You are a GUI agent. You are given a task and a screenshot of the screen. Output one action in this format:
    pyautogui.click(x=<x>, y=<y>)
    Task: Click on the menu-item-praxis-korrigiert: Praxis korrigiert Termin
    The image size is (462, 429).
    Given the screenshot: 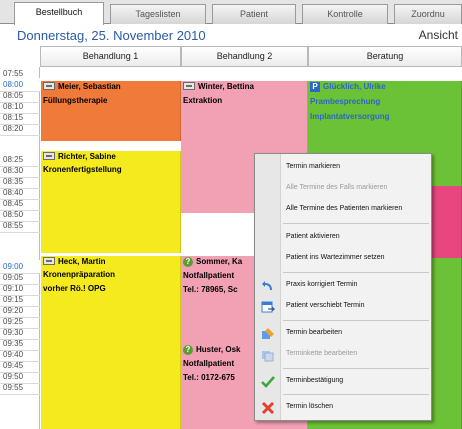 What is the action you would take?
    pyautogui.click(x=343, y=286)
    